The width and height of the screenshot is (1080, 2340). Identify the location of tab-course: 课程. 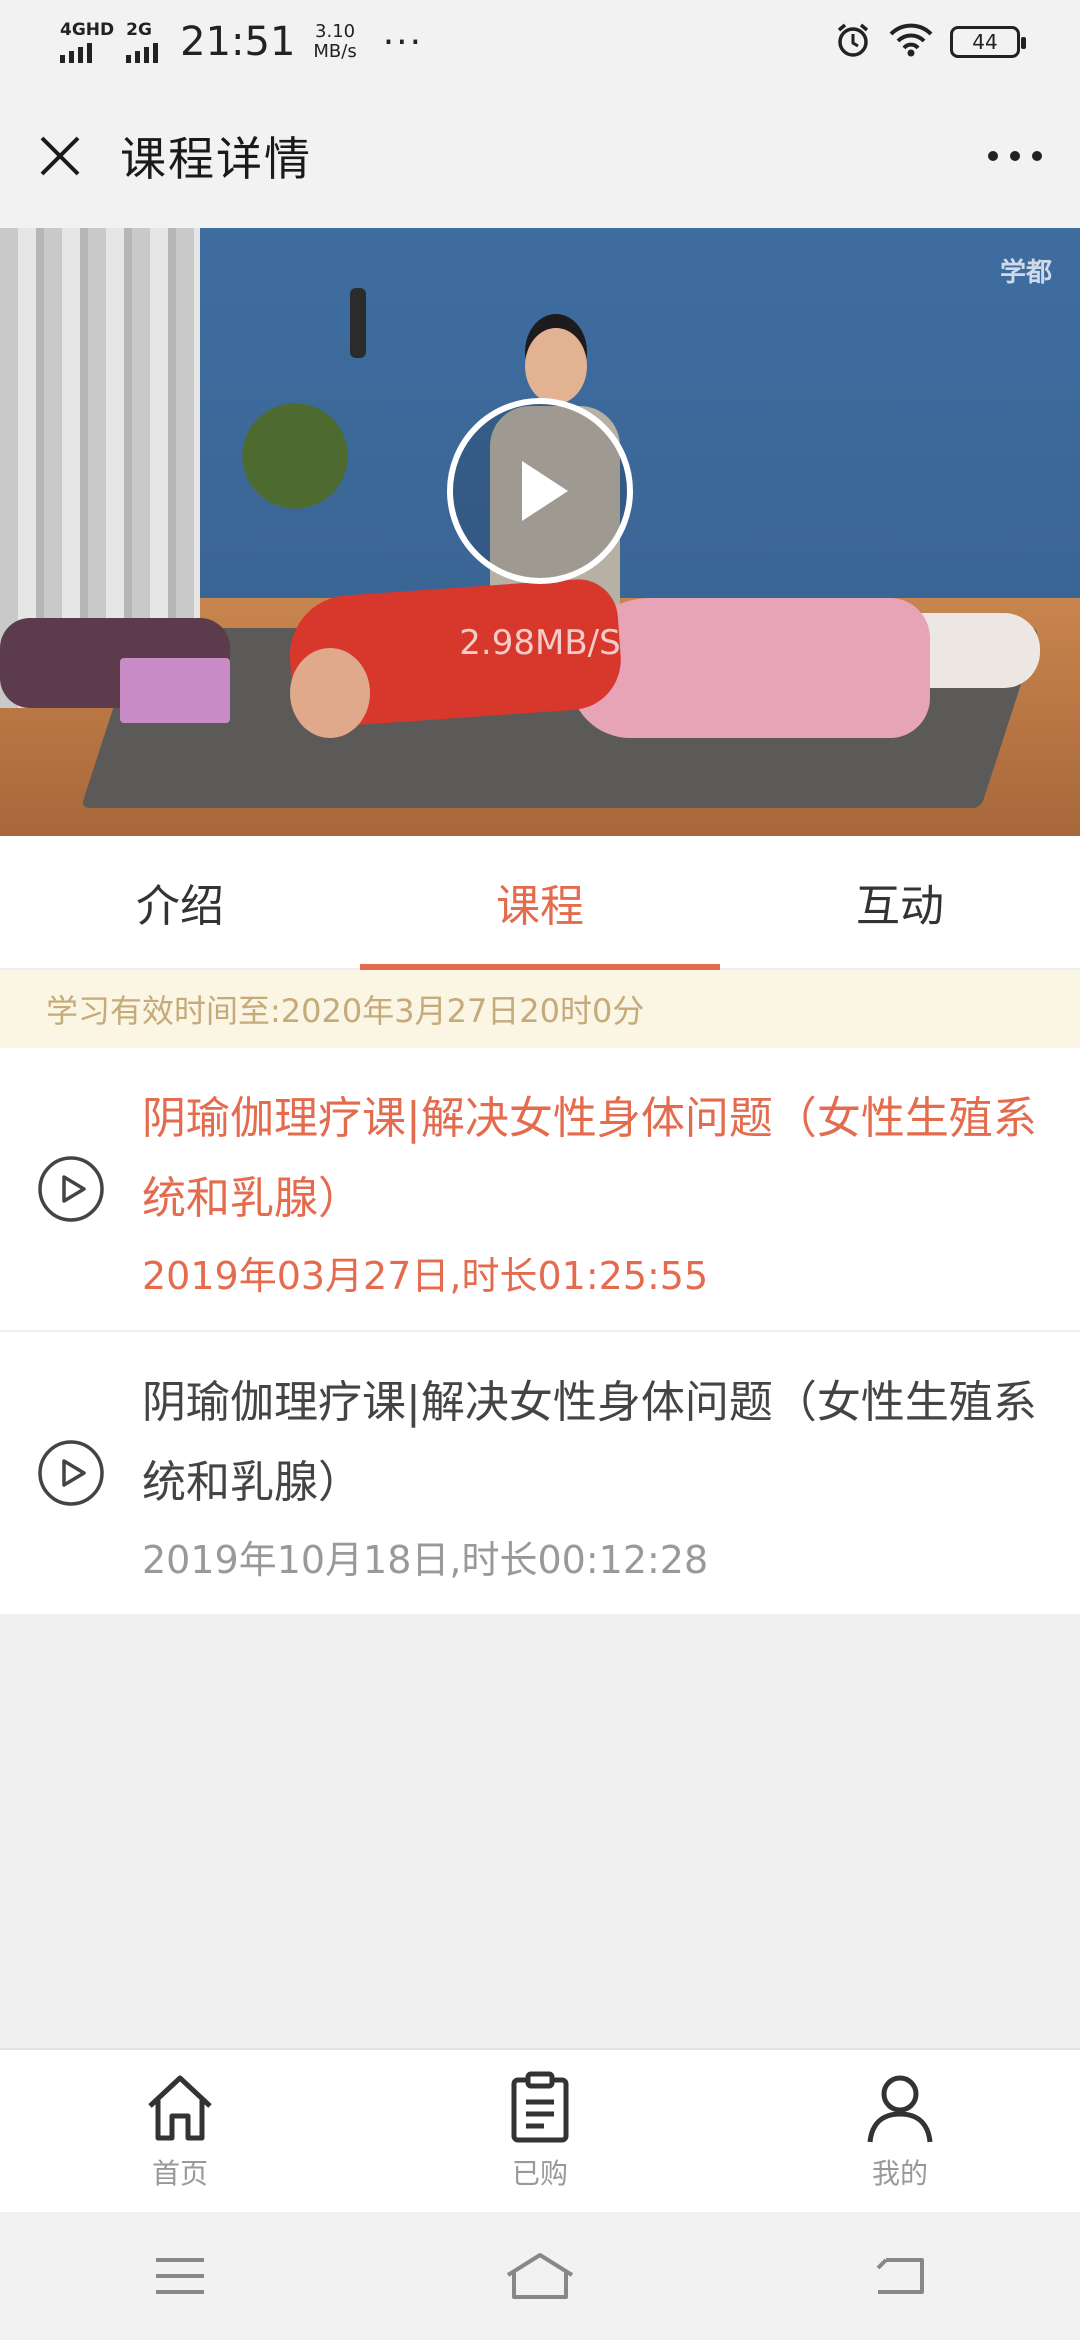
(540, 903).